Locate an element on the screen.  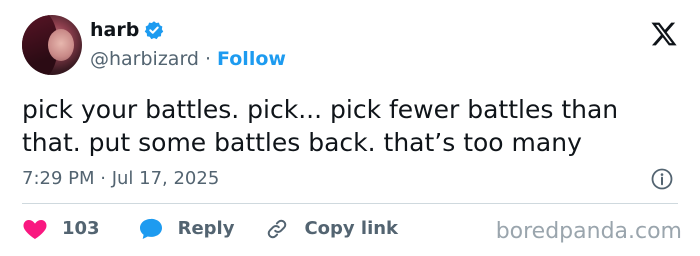
info-icon is located at coordinates (662, 179).